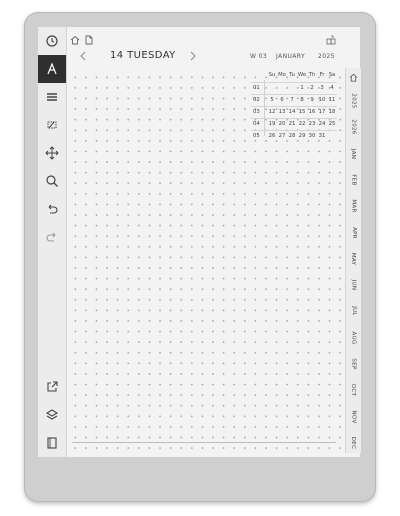  What do you see at coordinates (322, 112) in the screenshot?
I see `calendar-day: 17` at bounding box center [322, 112].